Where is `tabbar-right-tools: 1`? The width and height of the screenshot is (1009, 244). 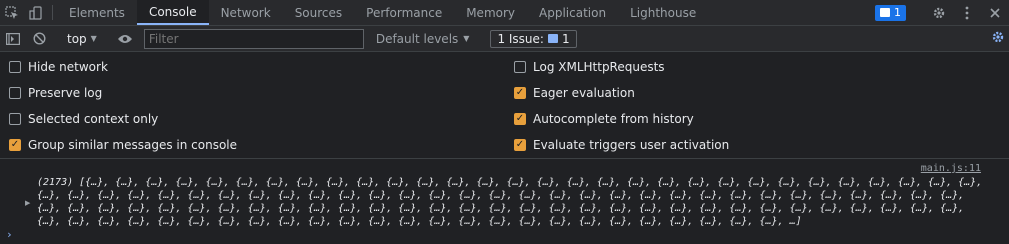 tabbar-right-tools: 1 is located at coordinates (942, 12).